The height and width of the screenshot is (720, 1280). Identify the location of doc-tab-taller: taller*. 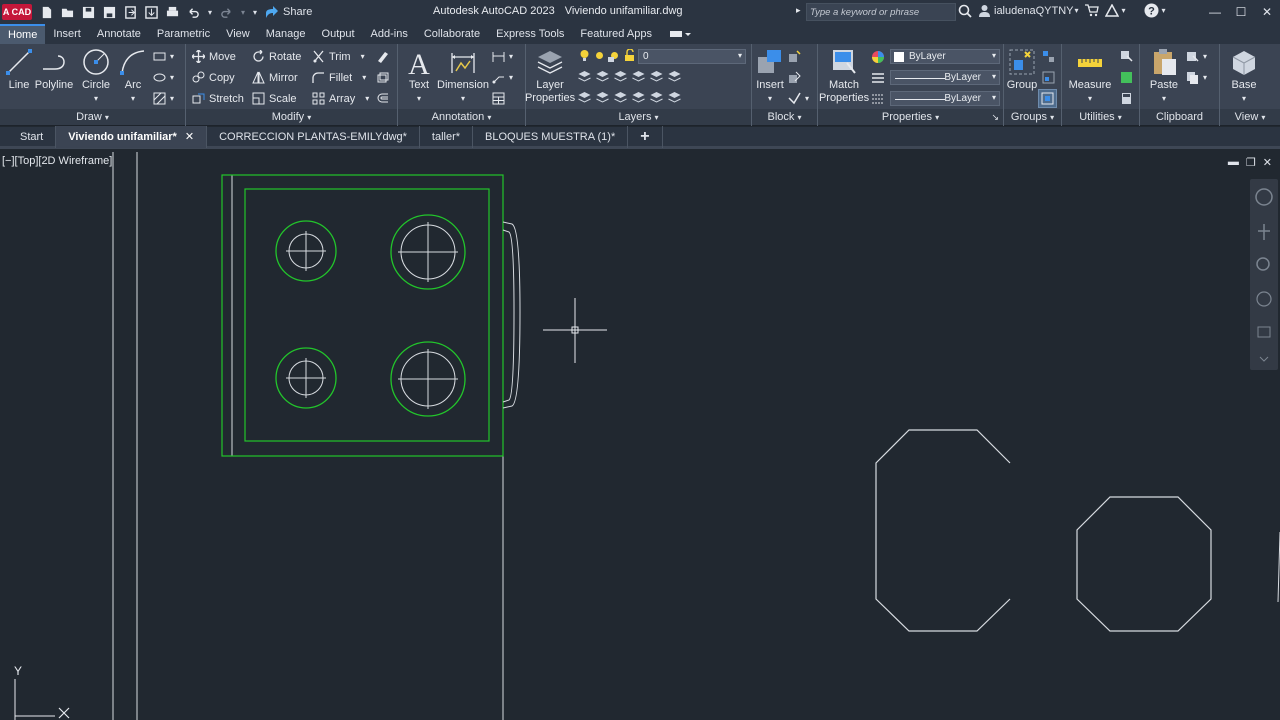
(447, 136).